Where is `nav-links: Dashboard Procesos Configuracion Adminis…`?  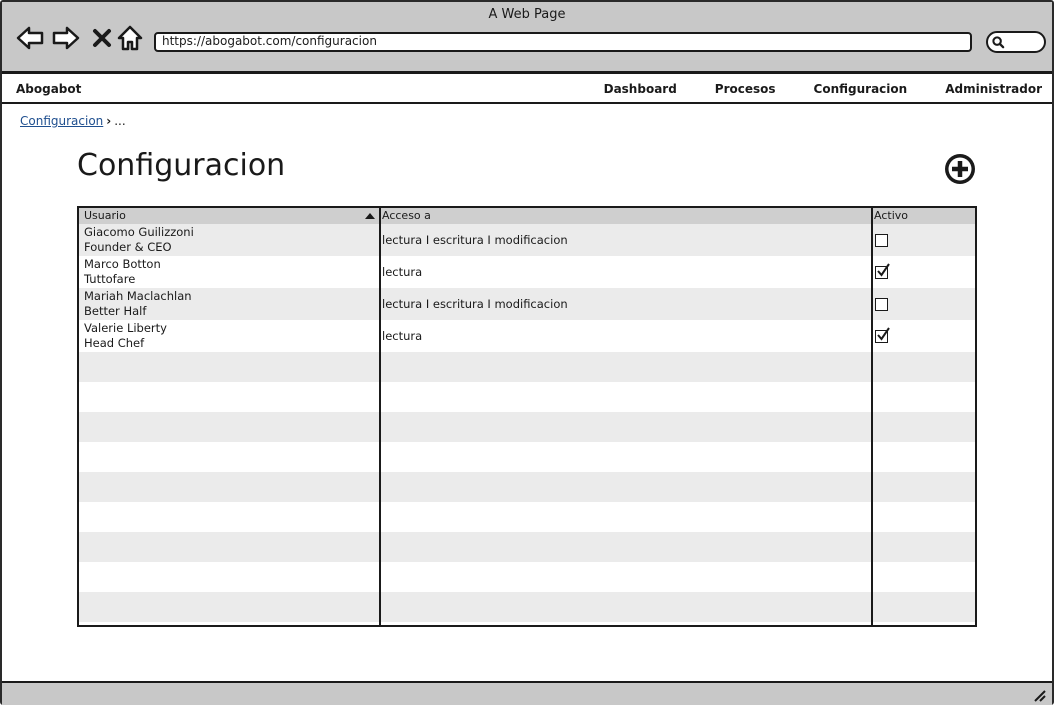 nav-links: Dashboard Procesos Configuracion Adminis… is located at coordinates (804, 89).